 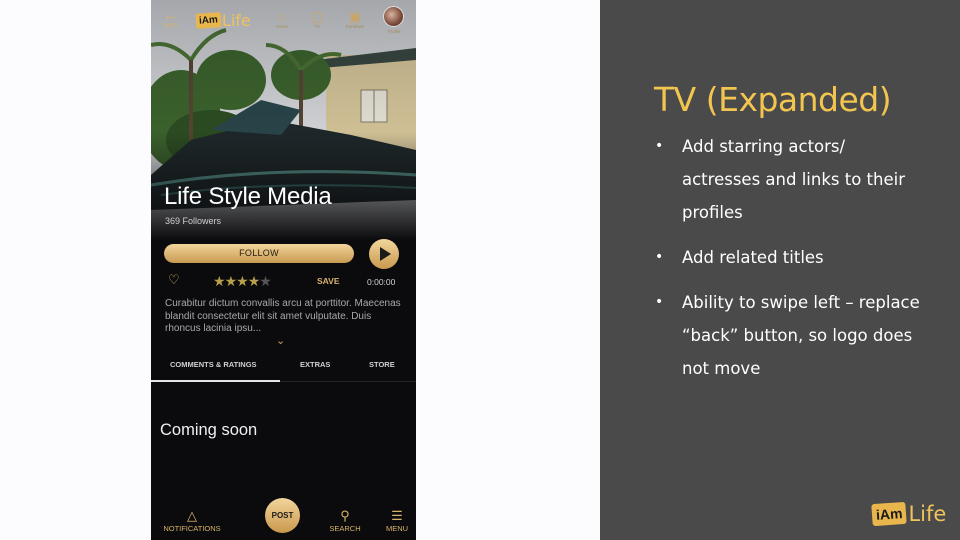 I want to click on active-tab-indicator, so click(x=215, y=381).